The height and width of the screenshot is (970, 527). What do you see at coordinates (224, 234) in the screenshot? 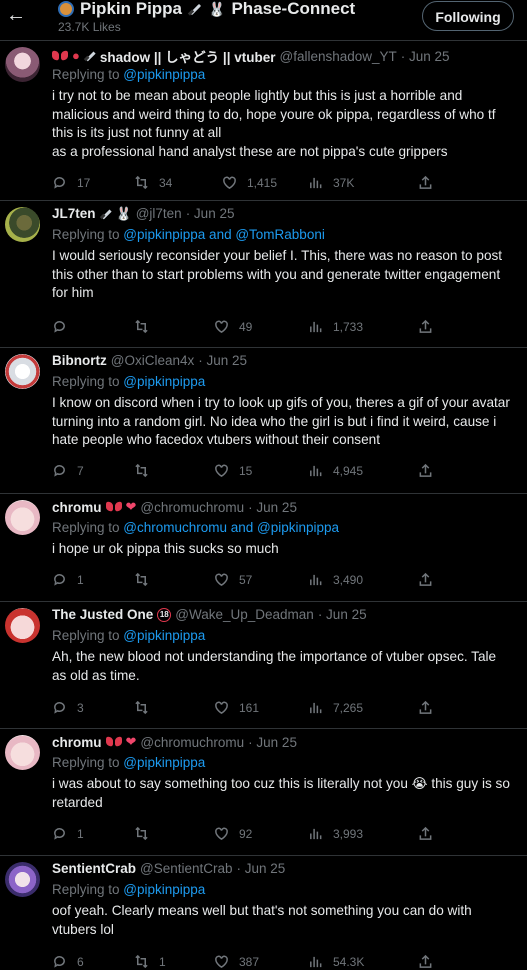
I see `reply-mention: @pipkinpippa and @TomRabboni` at bounding box center [224, 234].